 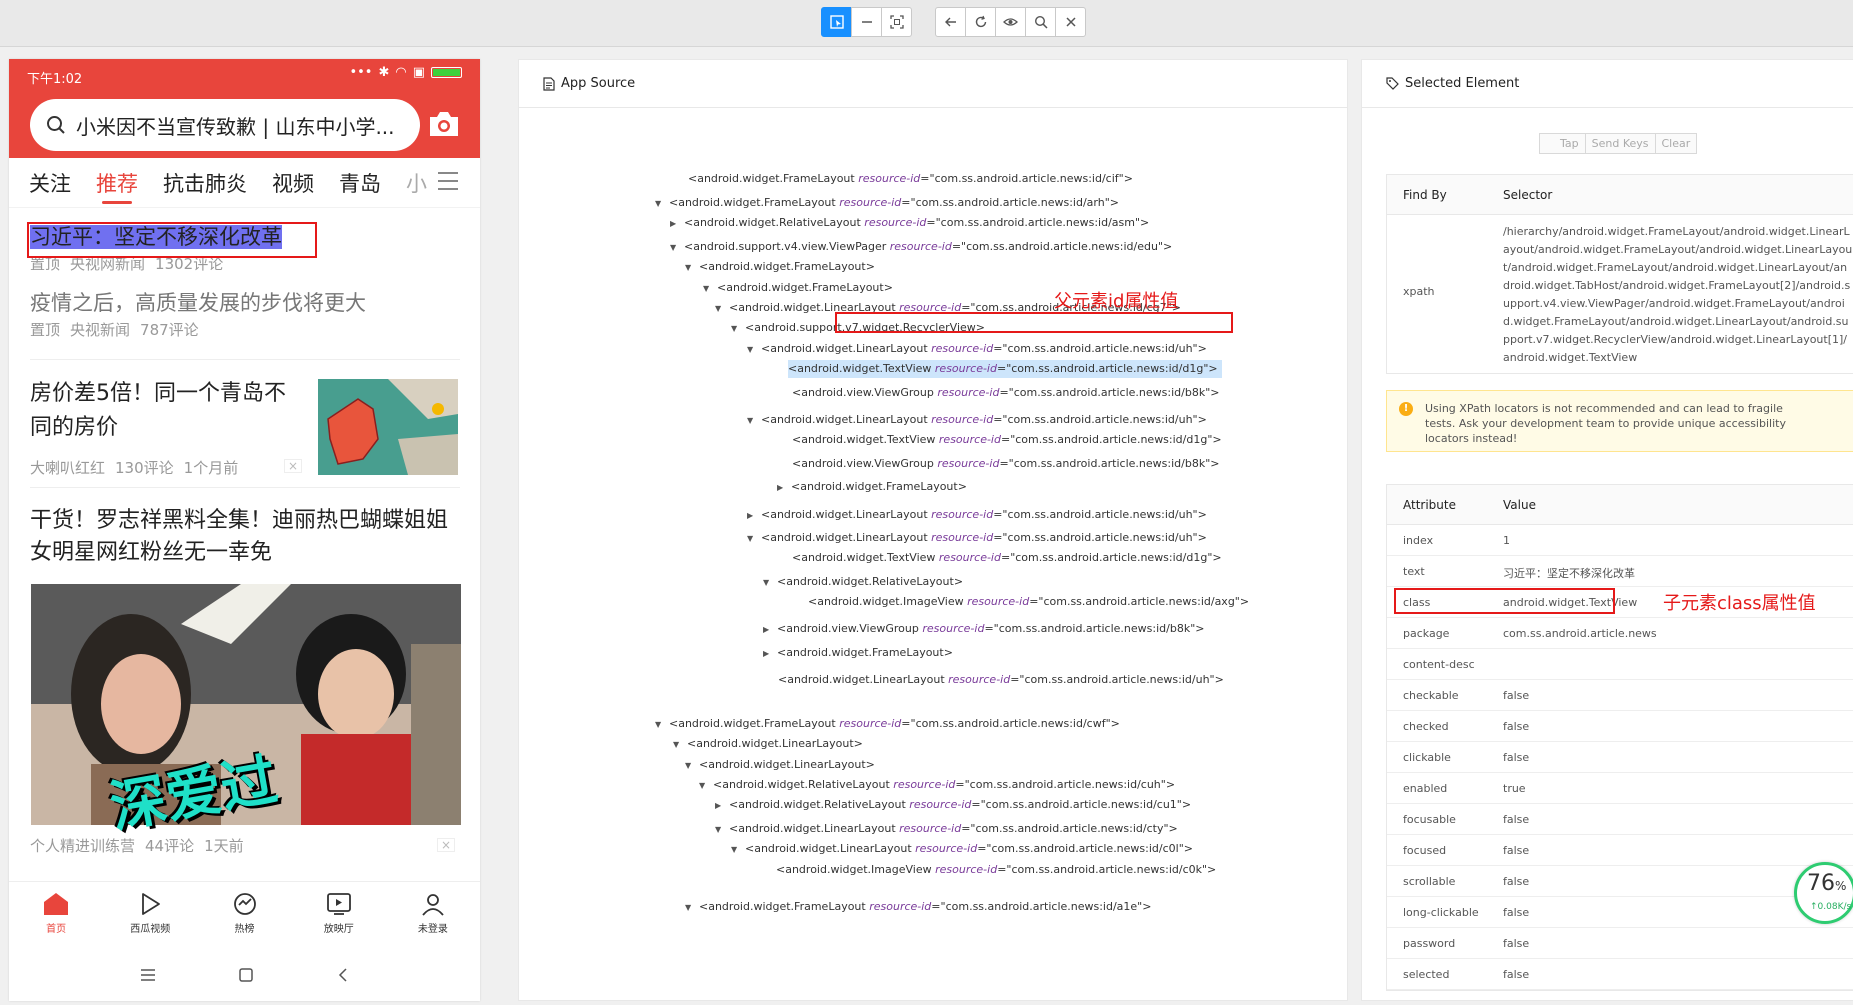 I want to click on search-button, so click(x=1040, y=22).